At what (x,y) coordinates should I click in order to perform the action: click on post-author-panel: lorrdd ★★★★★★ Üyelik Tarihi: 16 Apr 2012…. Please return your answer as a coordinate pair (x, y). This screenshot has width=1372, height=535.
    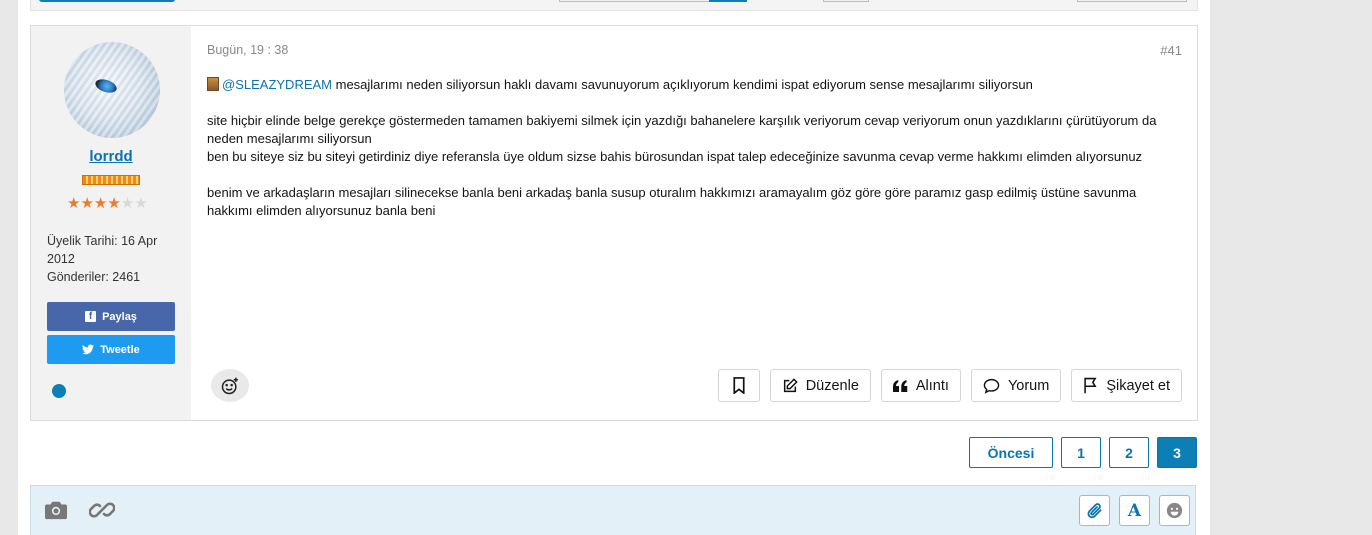
    Looking at the image, I should click on (111, 223).